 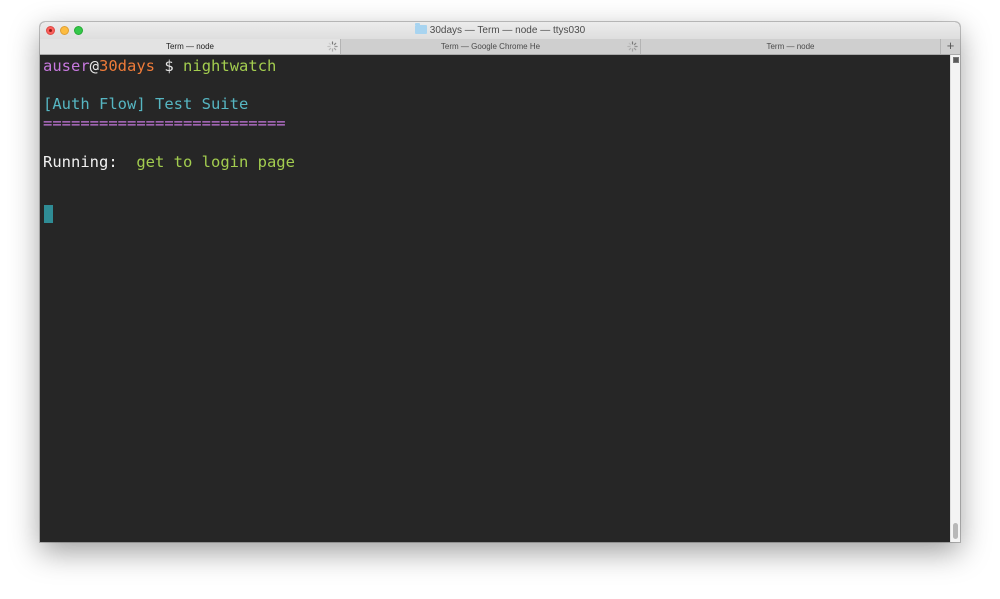 I want to click on new-tab-button: +, so click(x=950, y=46).